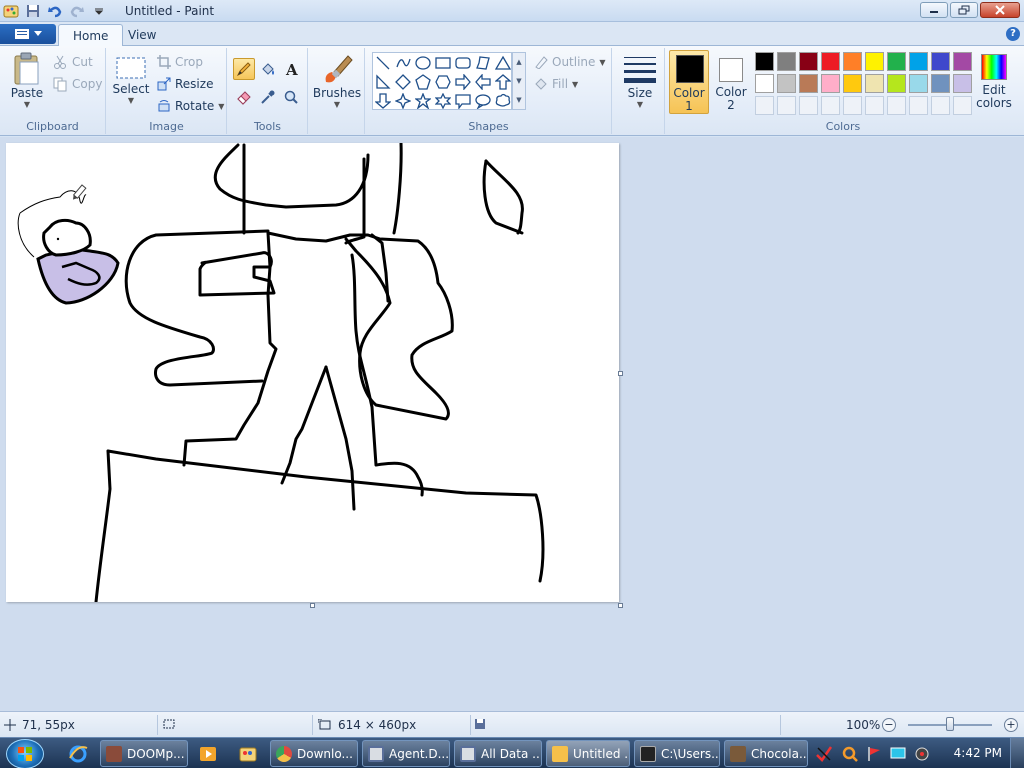 The width and height of the screenshot is (1024, 768). What do you see at coordinates (244, 97) in the screenshot?
I see `eraser-tool` at bounding box center [244, 97].